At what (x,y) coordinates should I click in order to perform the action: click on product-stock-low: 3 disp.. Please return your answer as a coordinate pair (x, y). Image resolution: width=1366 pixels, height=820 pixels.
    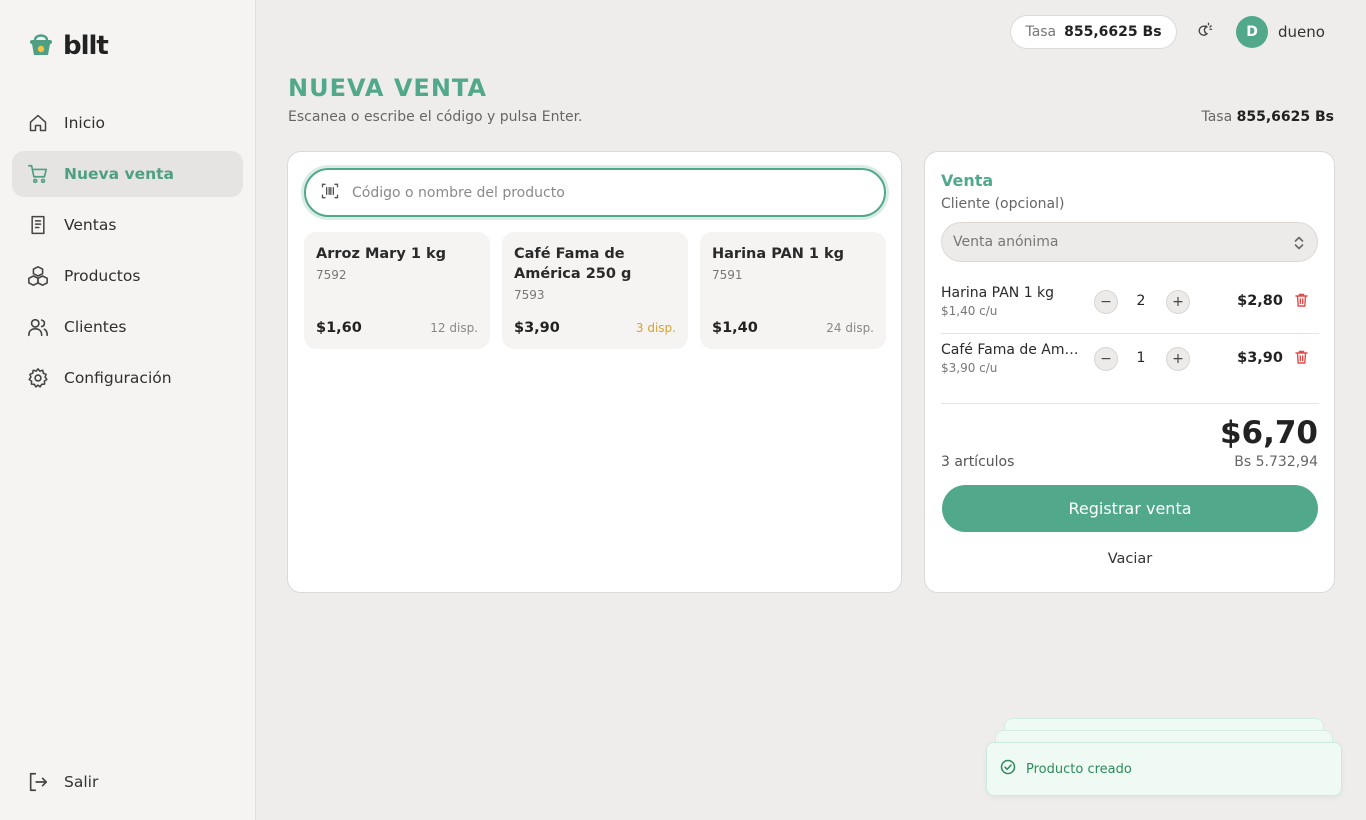
    Looking at the image, I should click on (655, 328).